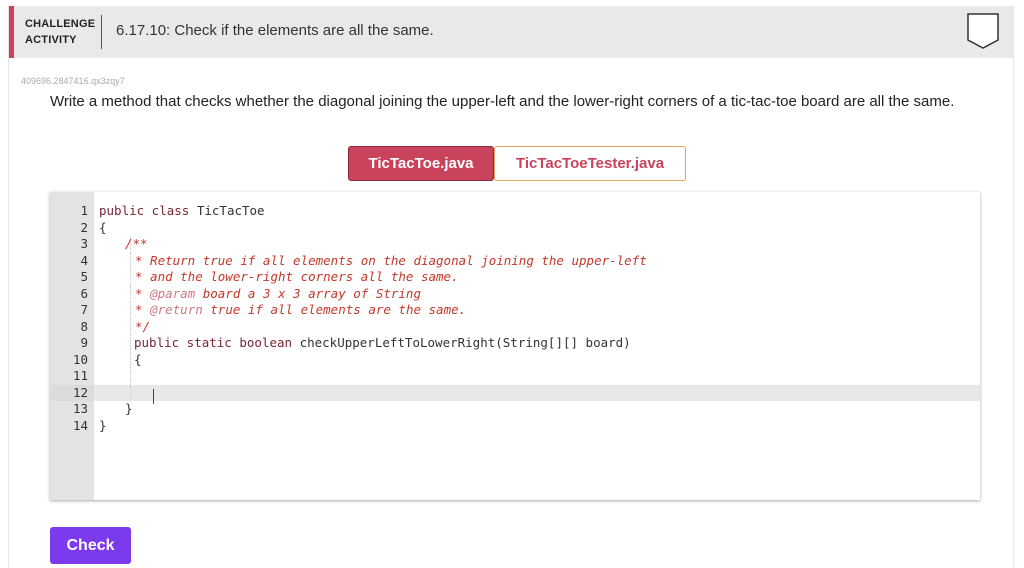 Image resolution: width=1024 pixels, height=568 pixels. Describe the element at coordinates (103, 227) in the screenshot. I see `code-line-2: {` at that location.